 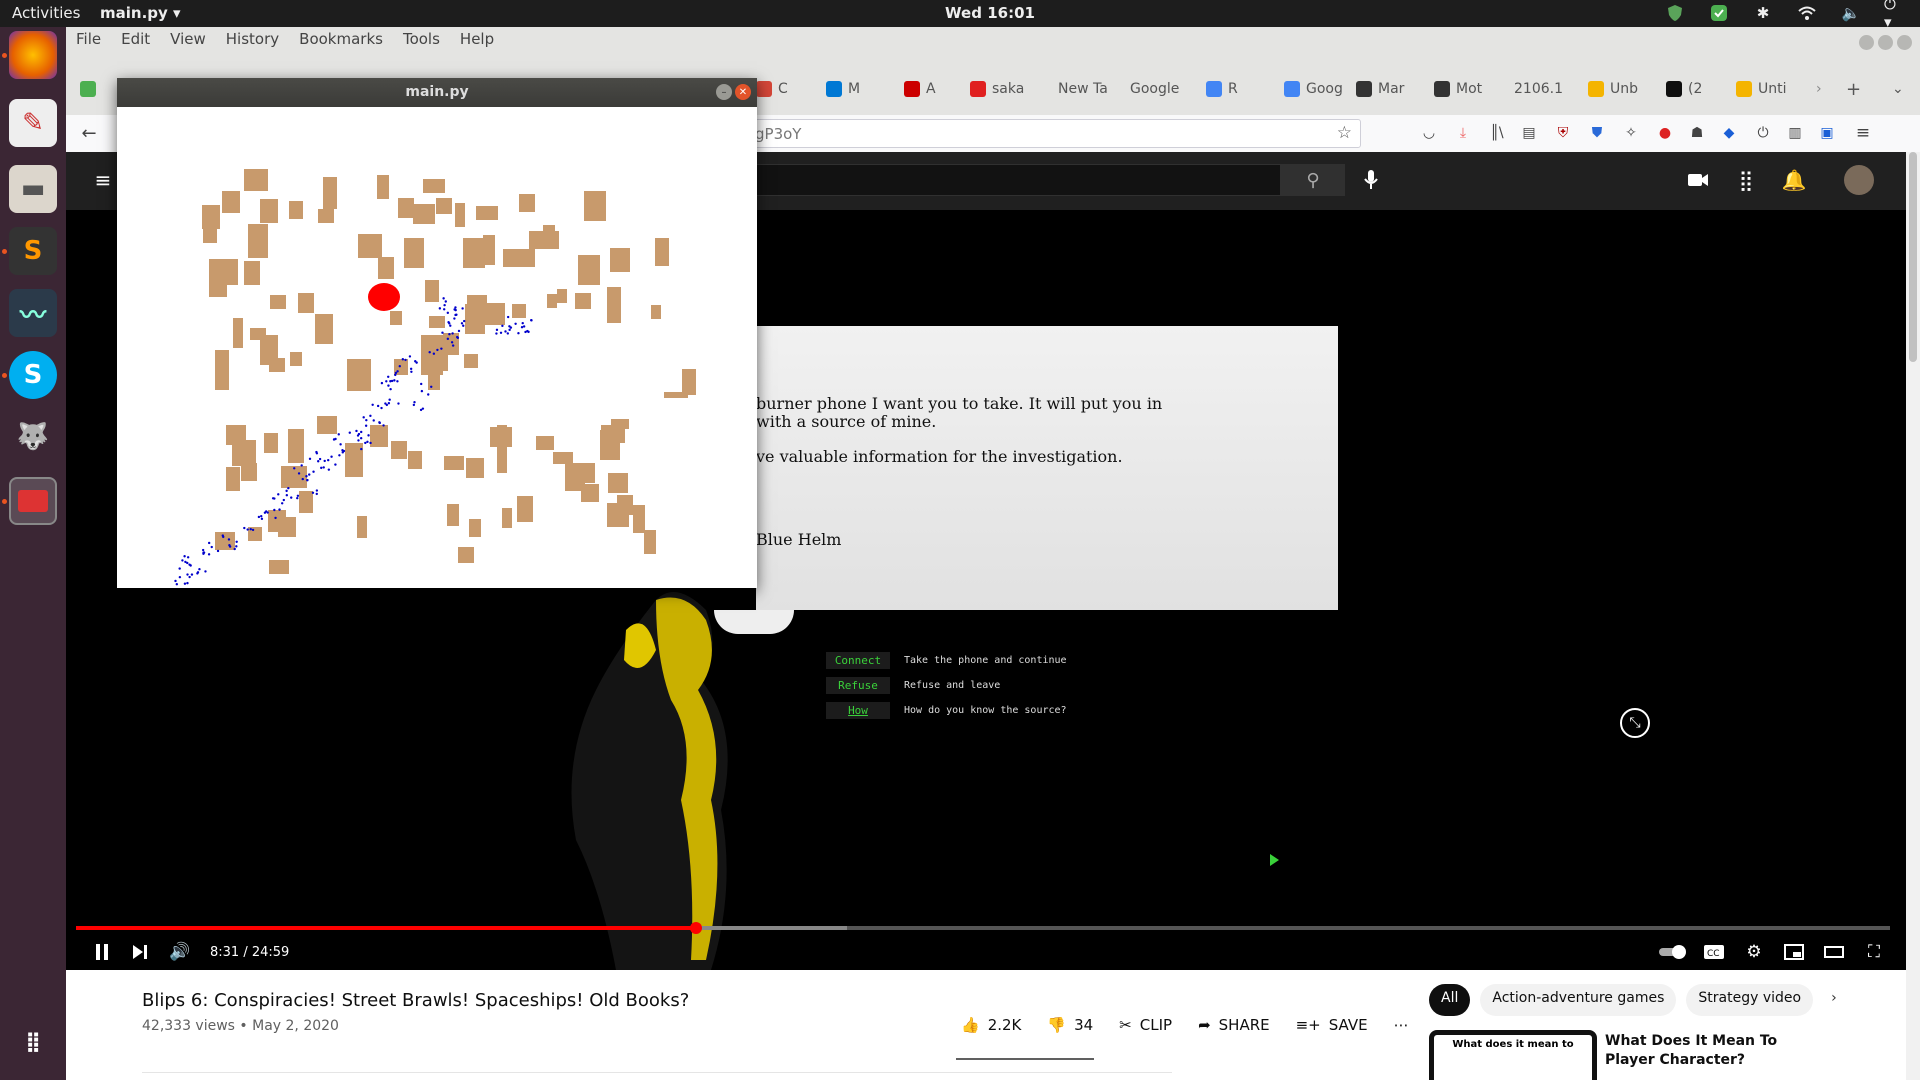 What do you see at coordinates (1794, 952) in the screenshot?
I see `miniplayer-icon` at bounding box center [1794, 952].